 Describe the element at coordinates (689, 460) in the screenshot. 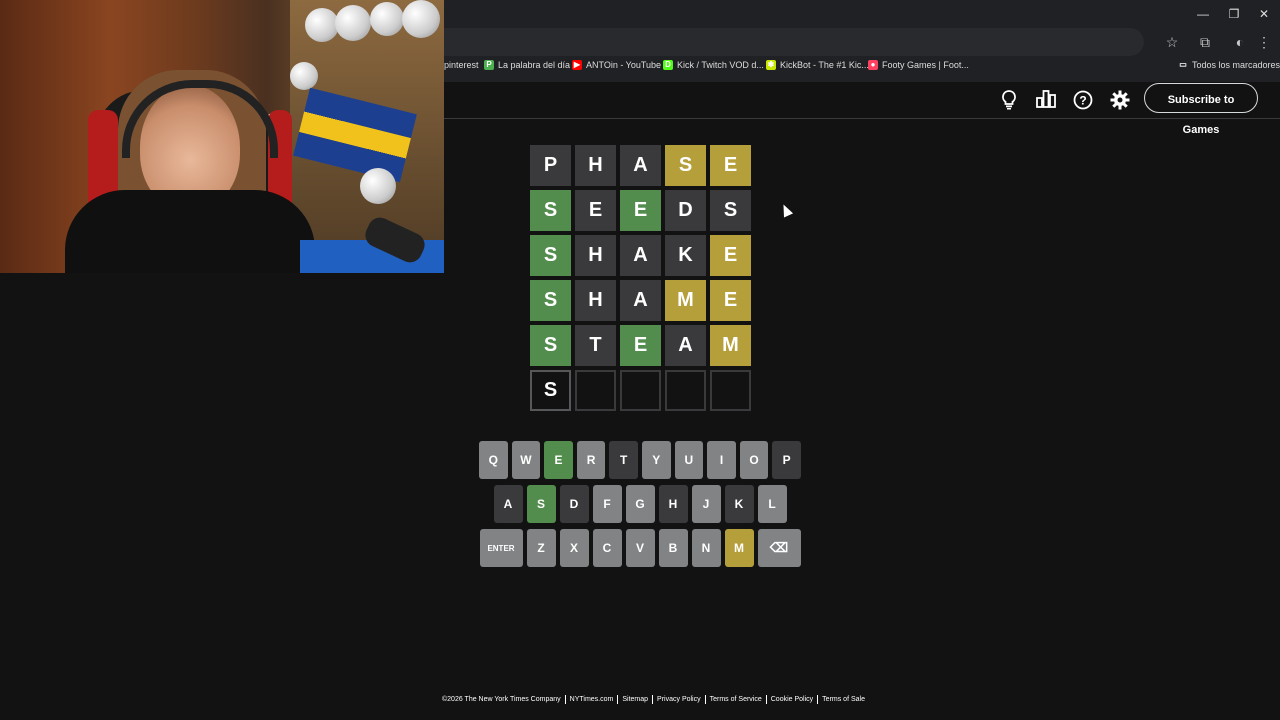

I see `key-u: U` at that location.